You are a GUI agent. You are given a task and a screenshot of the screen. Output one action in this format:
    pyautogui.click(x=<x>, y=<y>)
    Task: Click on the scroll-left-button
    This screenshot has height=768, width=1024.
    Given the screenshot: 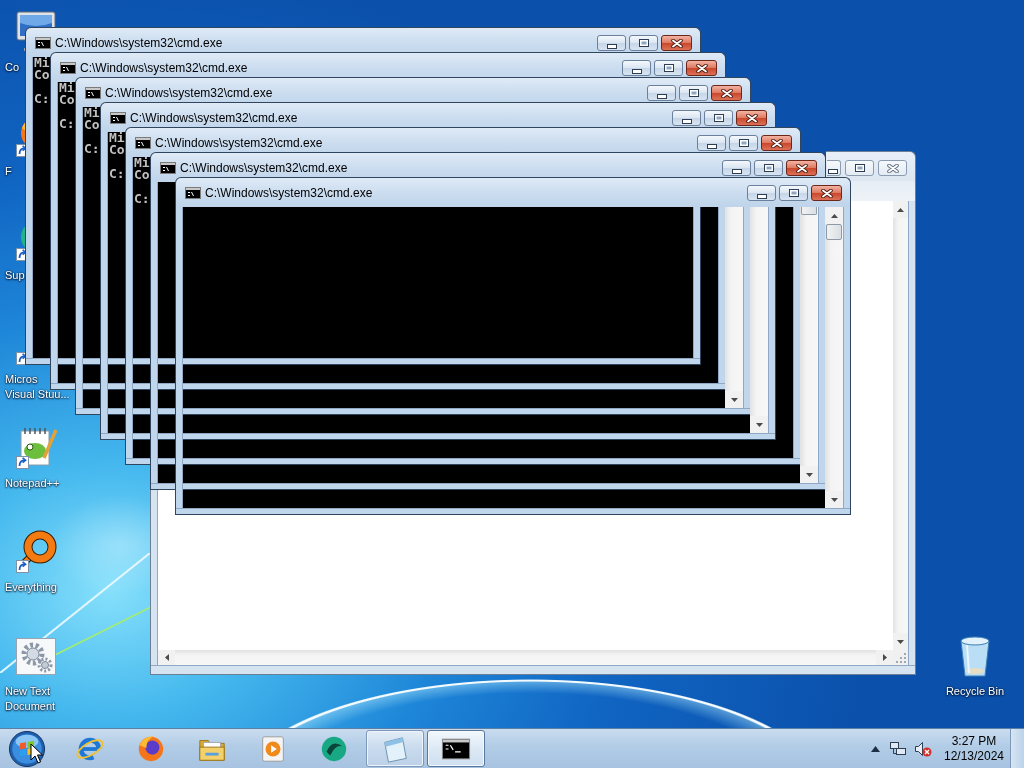 What is the action you would take?
    pyautogui.click(x=166, y=657)
    